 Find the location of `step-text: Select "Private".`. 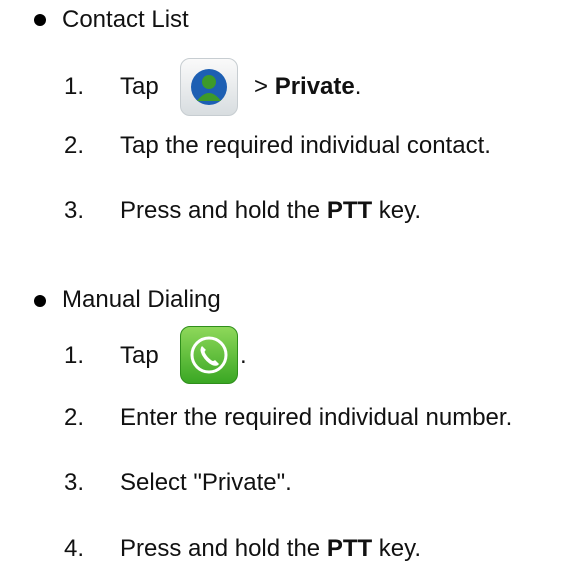

step-text: Select "Private". is located at coordinates (206, 482).